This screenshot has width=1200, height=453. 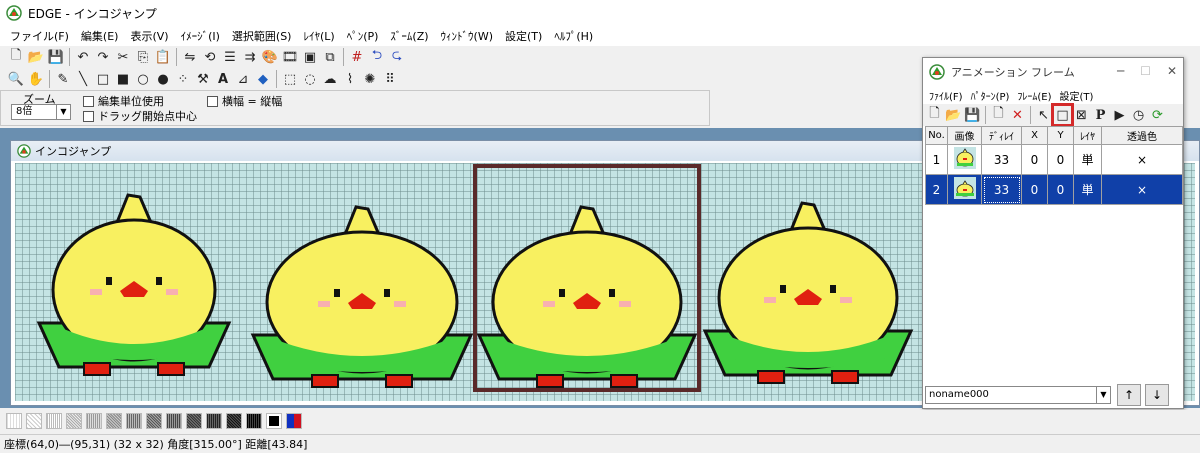 I want to click on menu-layer: ﾚｲﾔ(L), so click(x=318, y=36).